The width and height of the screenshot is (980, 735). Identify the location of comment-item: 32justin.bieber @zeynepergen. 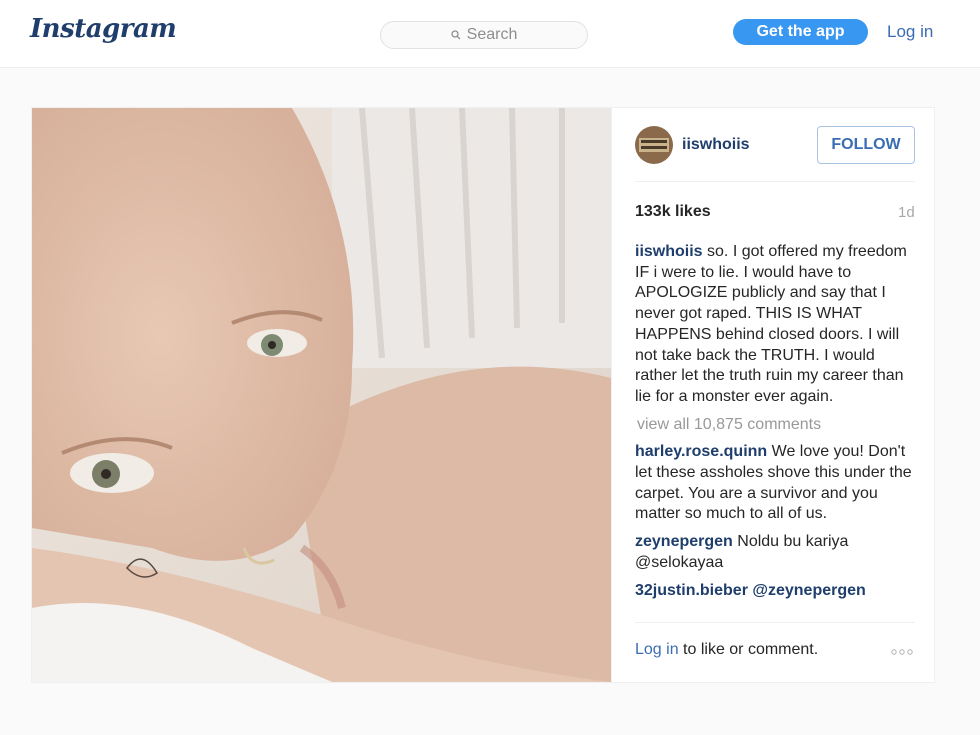
(776, 591).